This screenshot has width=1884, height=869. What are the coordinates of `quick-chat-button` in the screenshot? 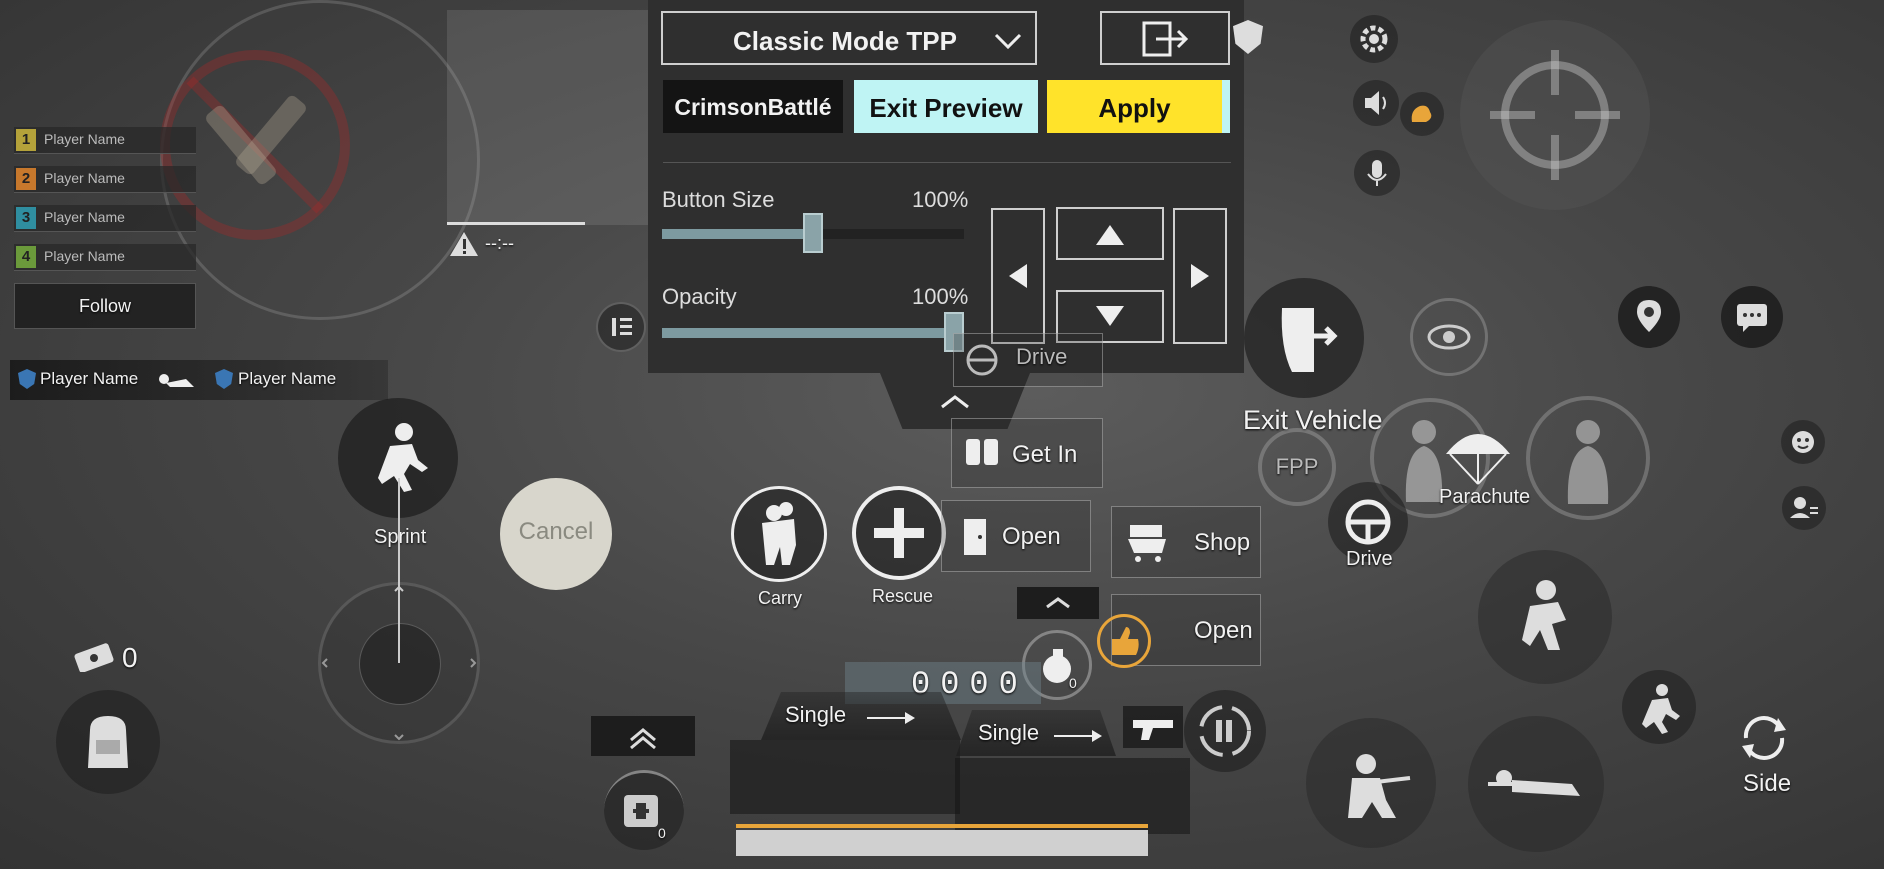 It's located at (1752, 317).